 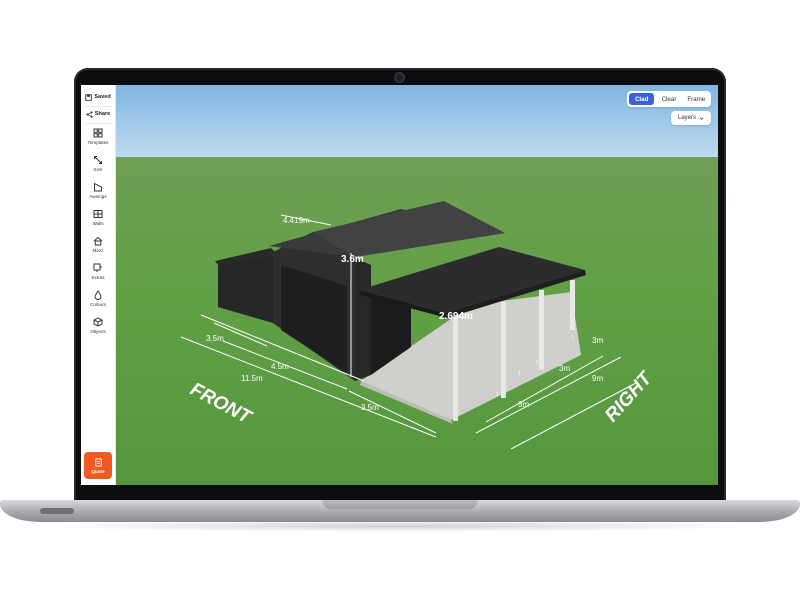 I want to click on right-mid-label: 3m, so click(x=564, y=368).